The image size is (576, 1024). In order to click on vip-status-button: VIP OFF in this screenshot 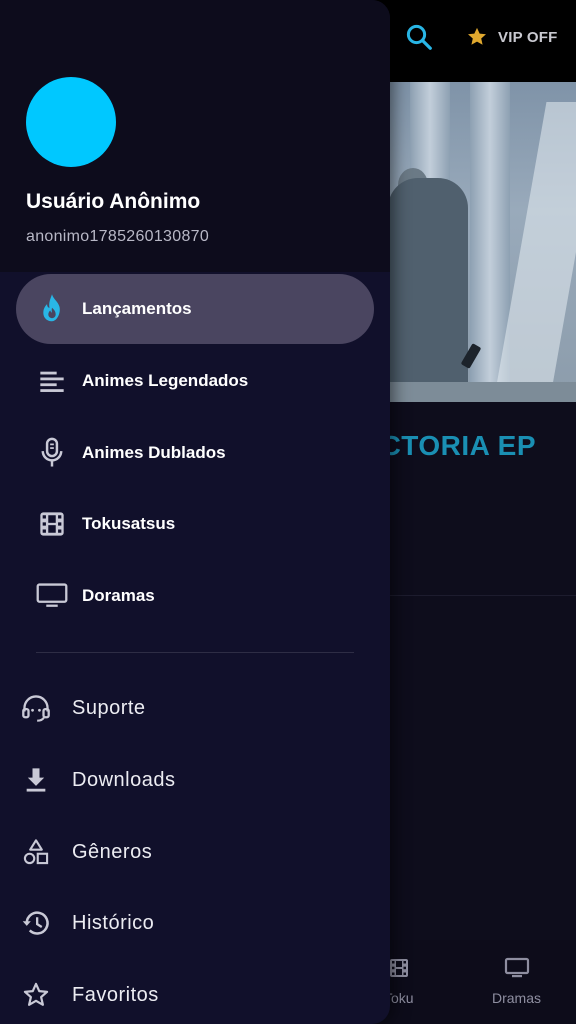, I will do `click(511, 37)`.